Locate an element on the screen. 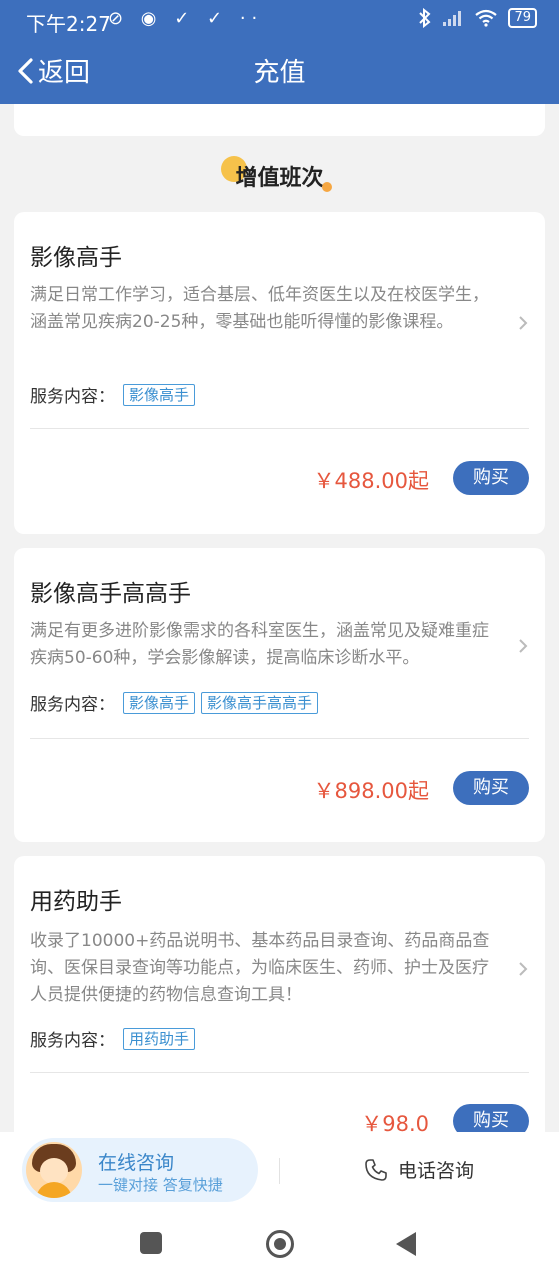 The image size is (559, 1280). phone-consult-label: 电话咨询 is located at coordinates (436, 1171).